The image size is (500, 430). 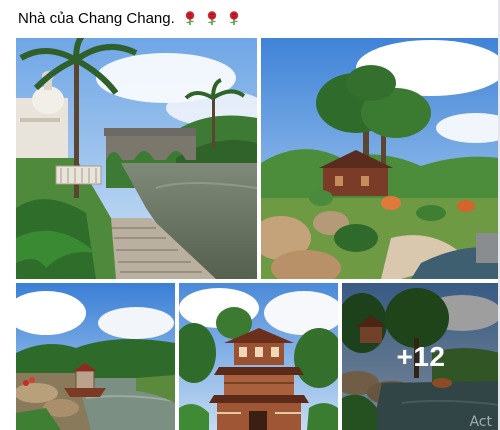 I want to click on more-photos-count: +12, so click(x=421, y=356).